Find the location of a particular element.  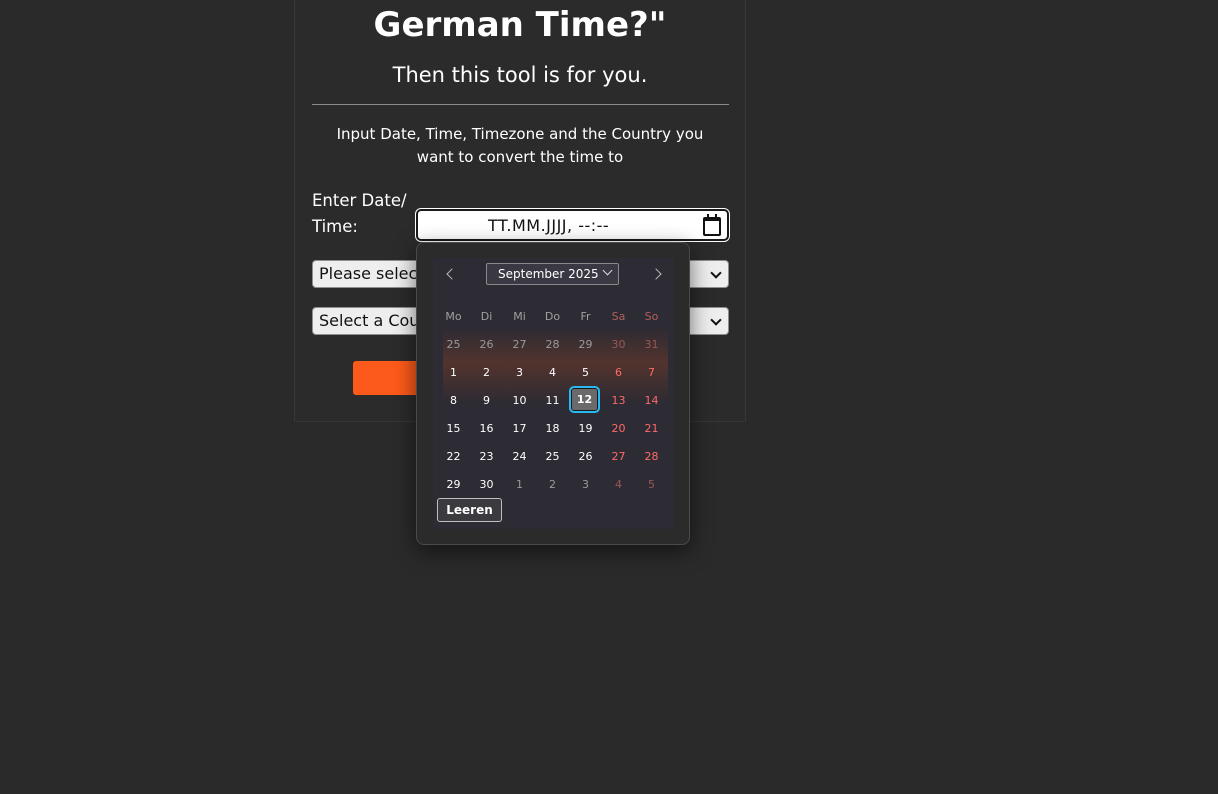

weekday-label: Sa is located at coordinates (618, 316).